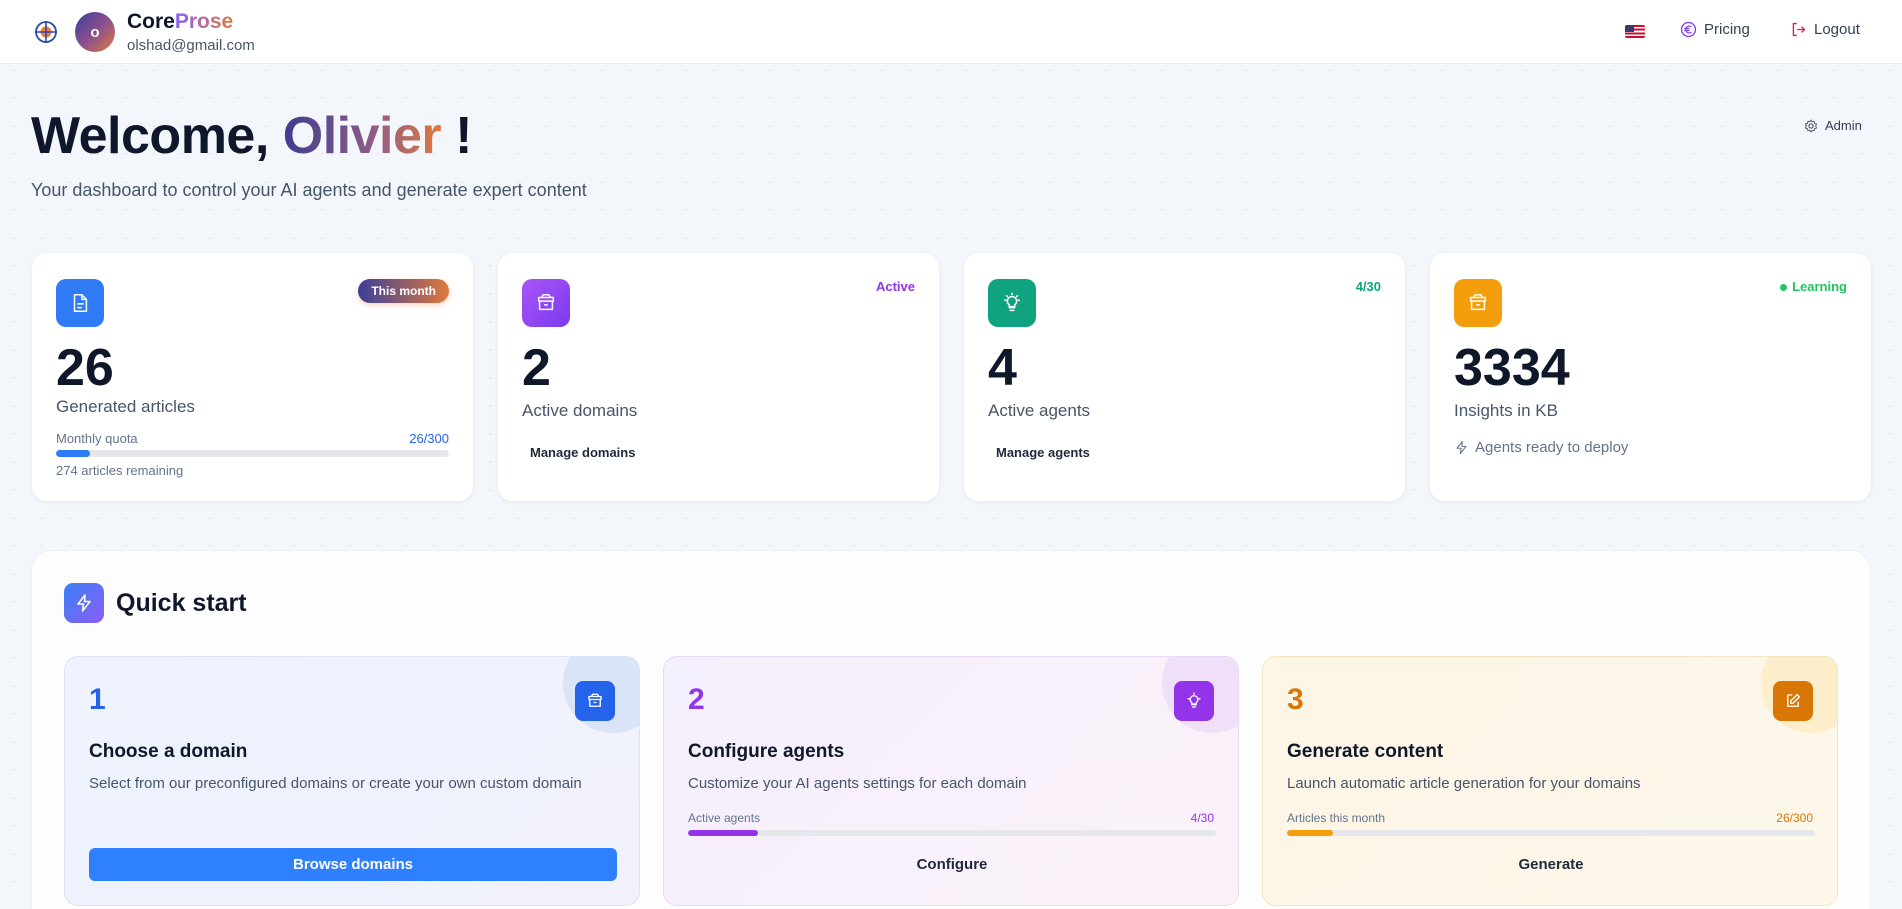  Describe the element at coordinates (1184, 377) in the screenshot. I see `stat-card-agents: 4/30 4 Active agents Manage agents` at that location.